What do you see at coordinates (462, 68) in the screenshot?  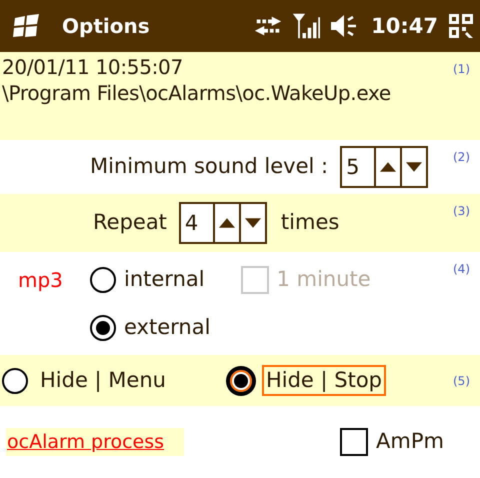 I see `section-number: (1)` at bounding box center [462, 68].